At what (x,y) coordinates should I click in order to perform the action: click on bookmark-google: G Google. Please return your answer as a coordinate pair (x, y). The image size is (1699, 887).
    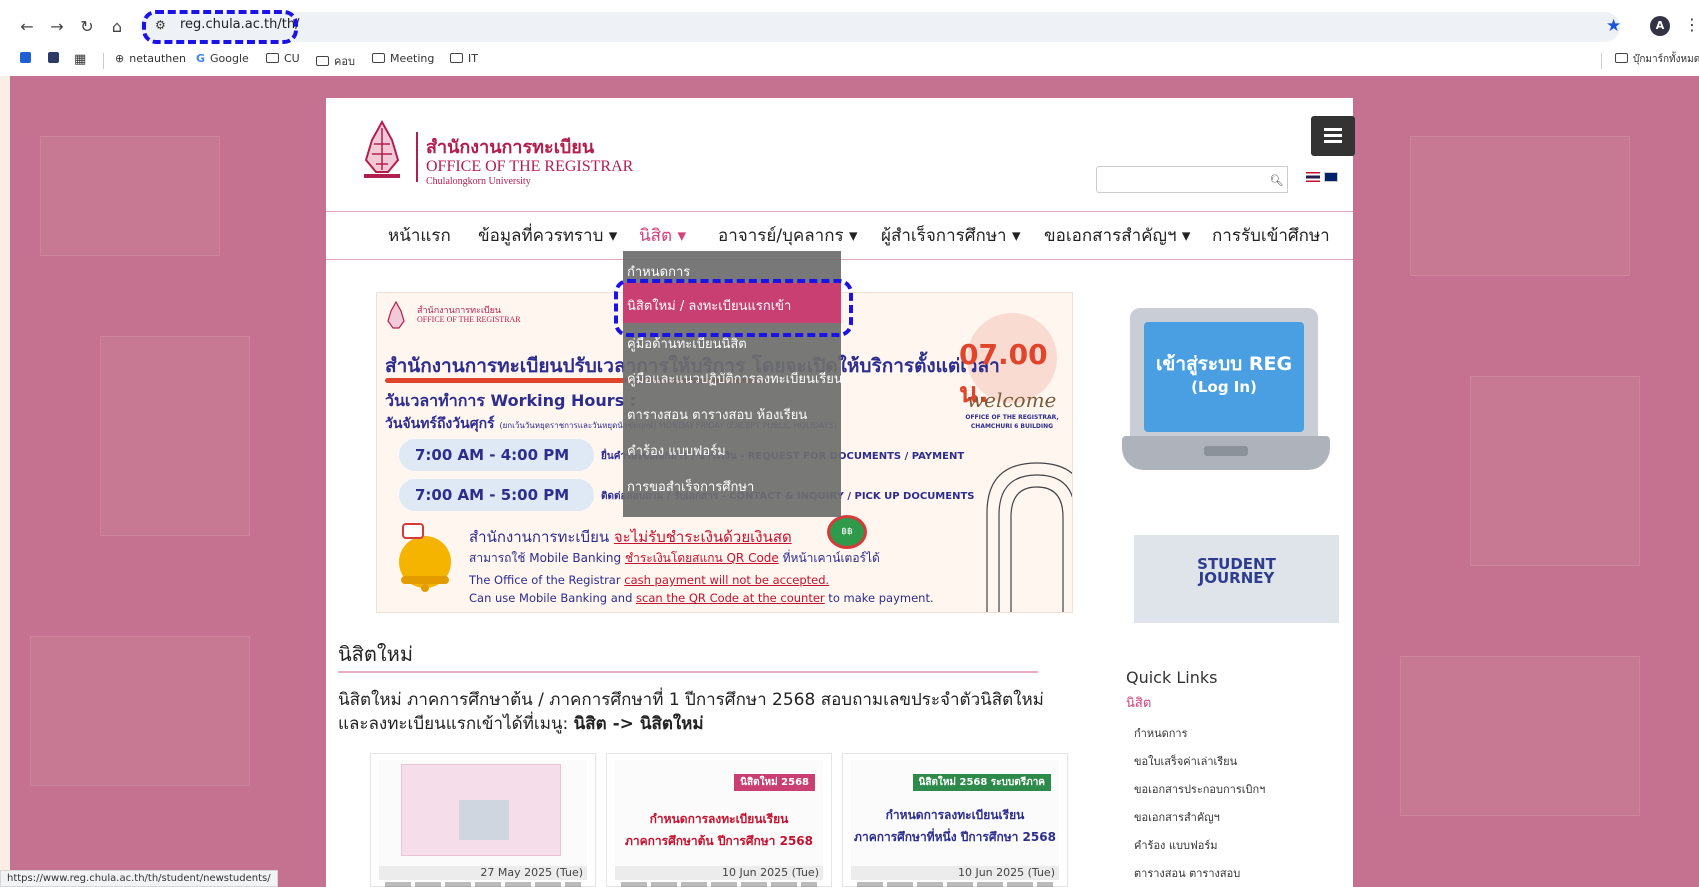
    Looking at the image, I should click on (222, 58).